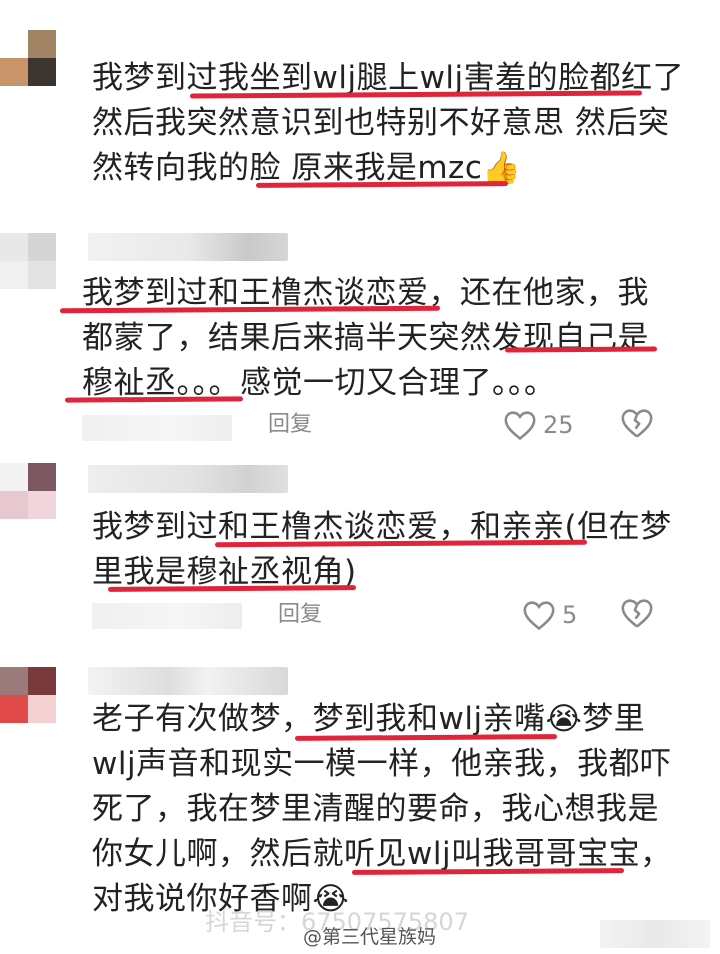 This screenshot has height=954, width=720. Describe the element at coordinates (382, 764) in the screenshot. I see `comment-text-line: wlj声音和现实一模一样，他亲我，我都吓` at that location.